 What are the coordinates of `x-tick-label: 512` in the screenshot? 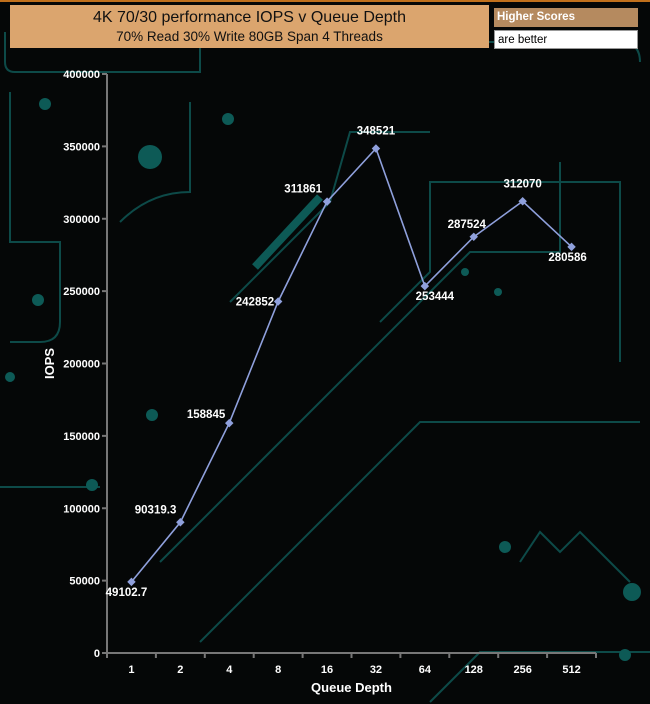 It's located at (571, 670).